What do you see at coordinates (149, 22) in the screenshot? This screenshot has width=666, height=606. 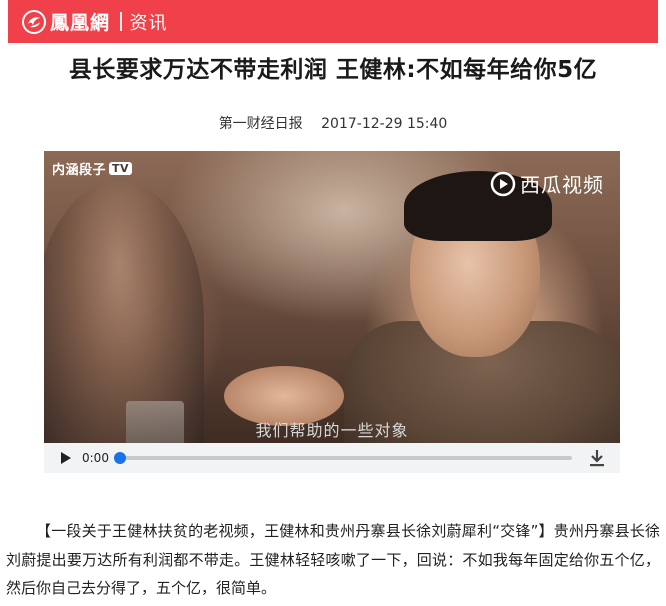 I see `section-link: 资讯` at bounding box center [149, 22].